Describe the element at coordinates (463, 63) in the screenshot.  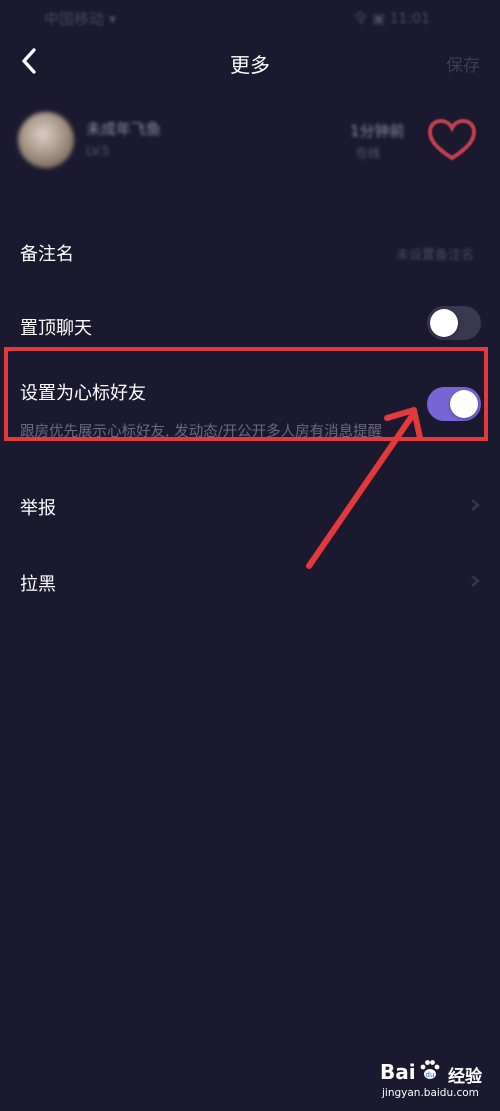
I see `save-button: 保存` at that location.